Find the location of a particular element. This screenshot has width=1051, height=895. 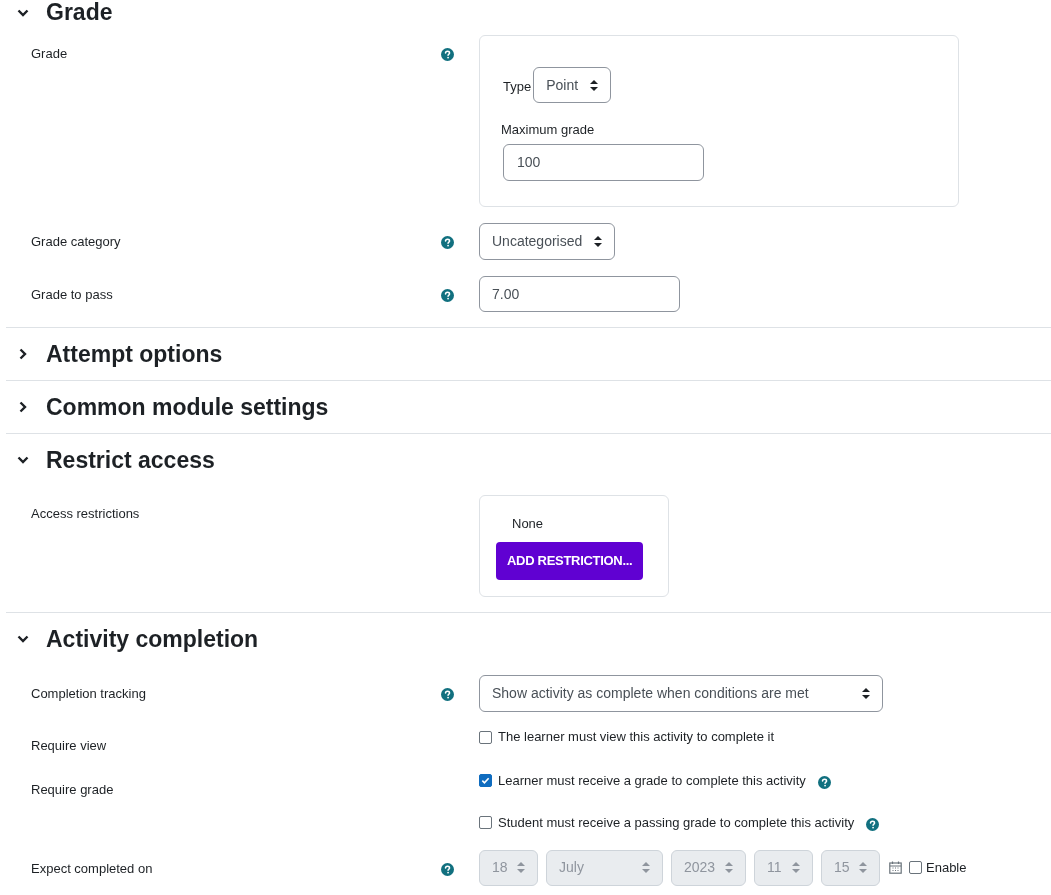

field-label: Expect completed on is located at coordinates (92, 868).